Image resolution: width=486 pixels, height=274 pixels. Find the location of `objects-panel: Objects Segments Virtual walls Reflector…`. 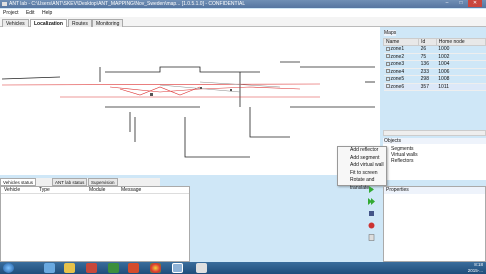

objects-panel: Objects Segments Virtual walls Reflector… is located at coordinates (434, 159).